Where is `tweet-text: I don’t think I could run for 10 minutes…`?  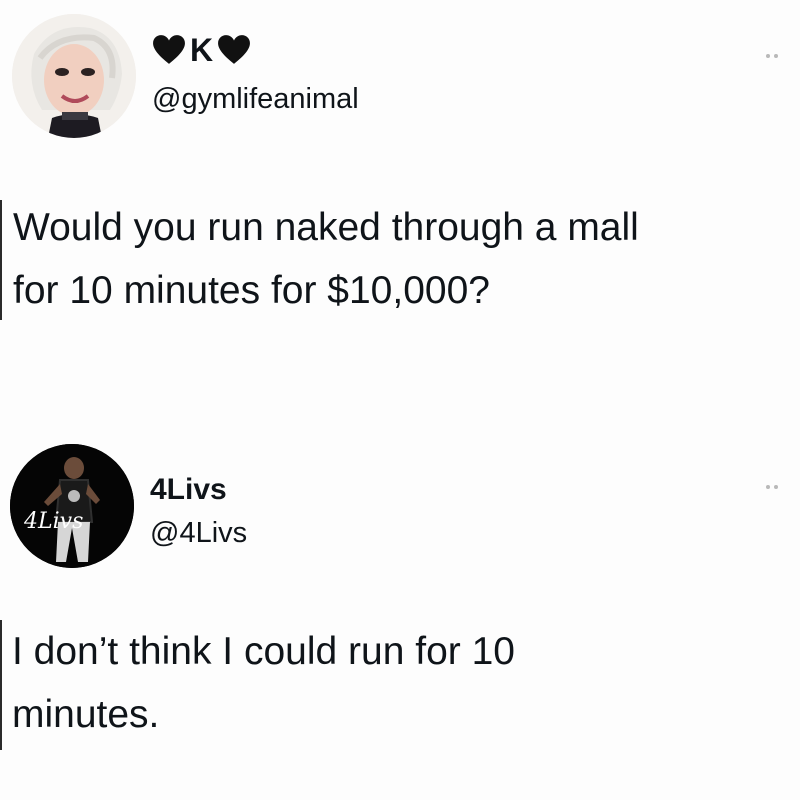
tweet-text: I don’t think I could run for 10 minutes… is located at coordinates (263, 683).